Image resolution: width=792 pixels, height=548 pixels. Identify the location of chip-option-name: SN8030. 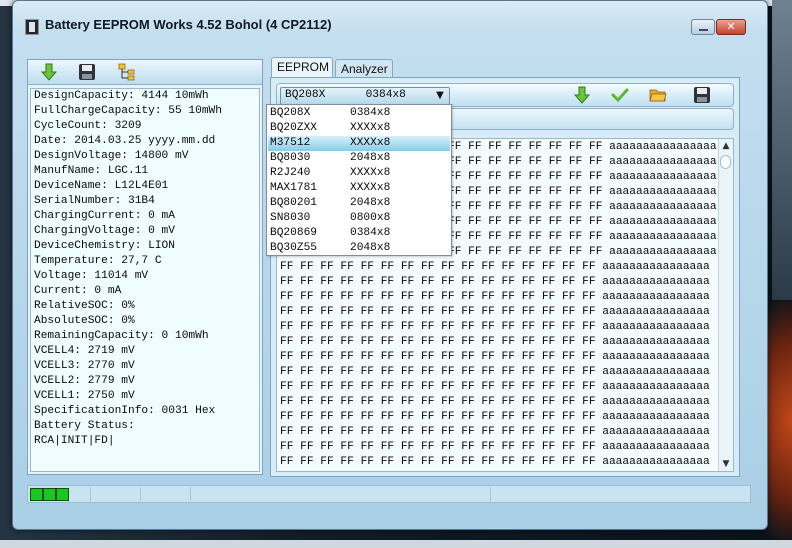
(290, 218).